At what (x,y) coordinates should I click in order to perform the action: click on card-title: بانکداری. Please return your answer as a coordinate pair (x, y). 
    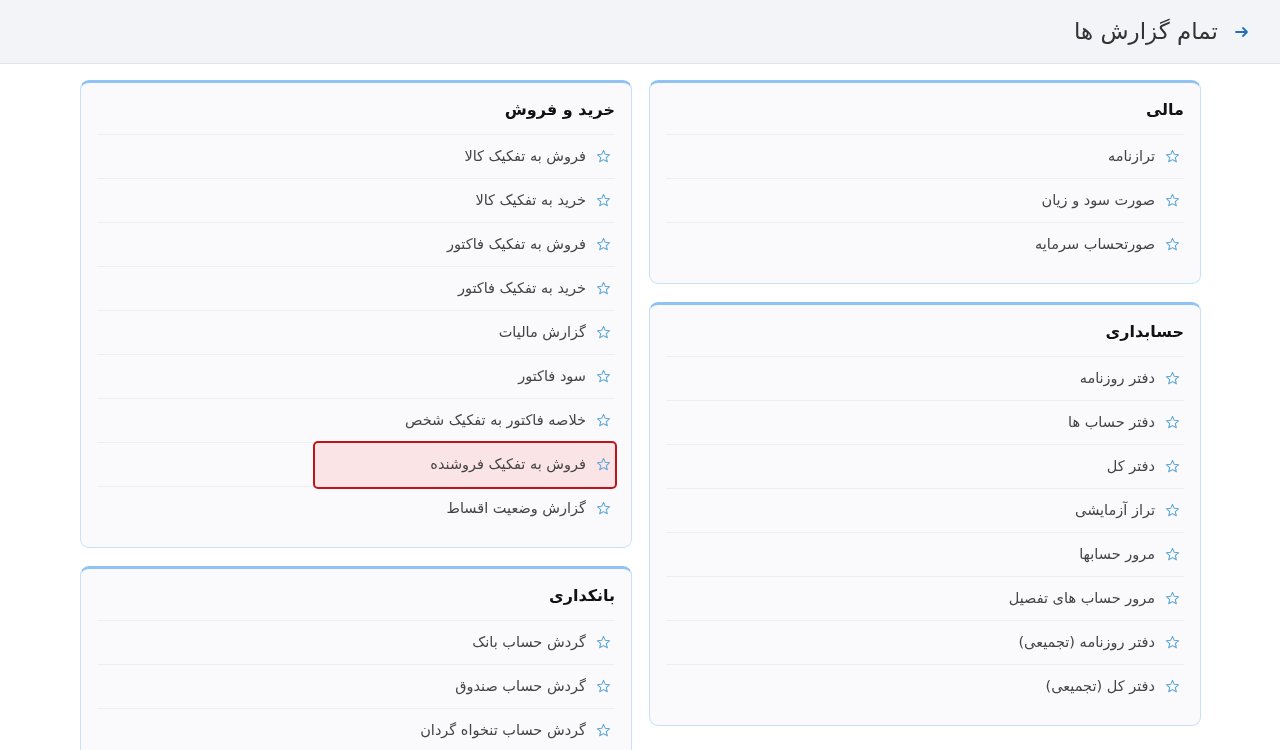
    Looking at the image, I should click on (581, 596).